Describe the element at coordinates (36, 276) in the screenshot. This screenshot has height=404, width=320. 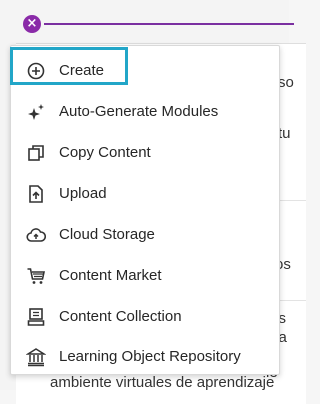
I see `cart-icon` at that location.